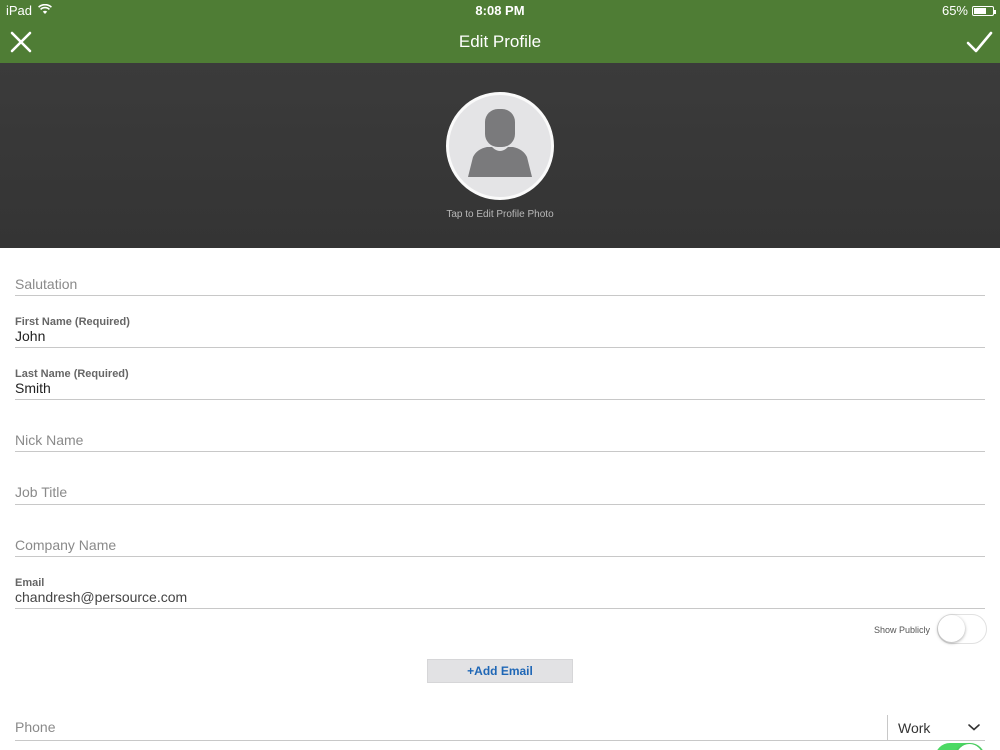 The width and height of the screenshot is (1000, 750). I want to click on phone-field: Phone, so click(451, 728).